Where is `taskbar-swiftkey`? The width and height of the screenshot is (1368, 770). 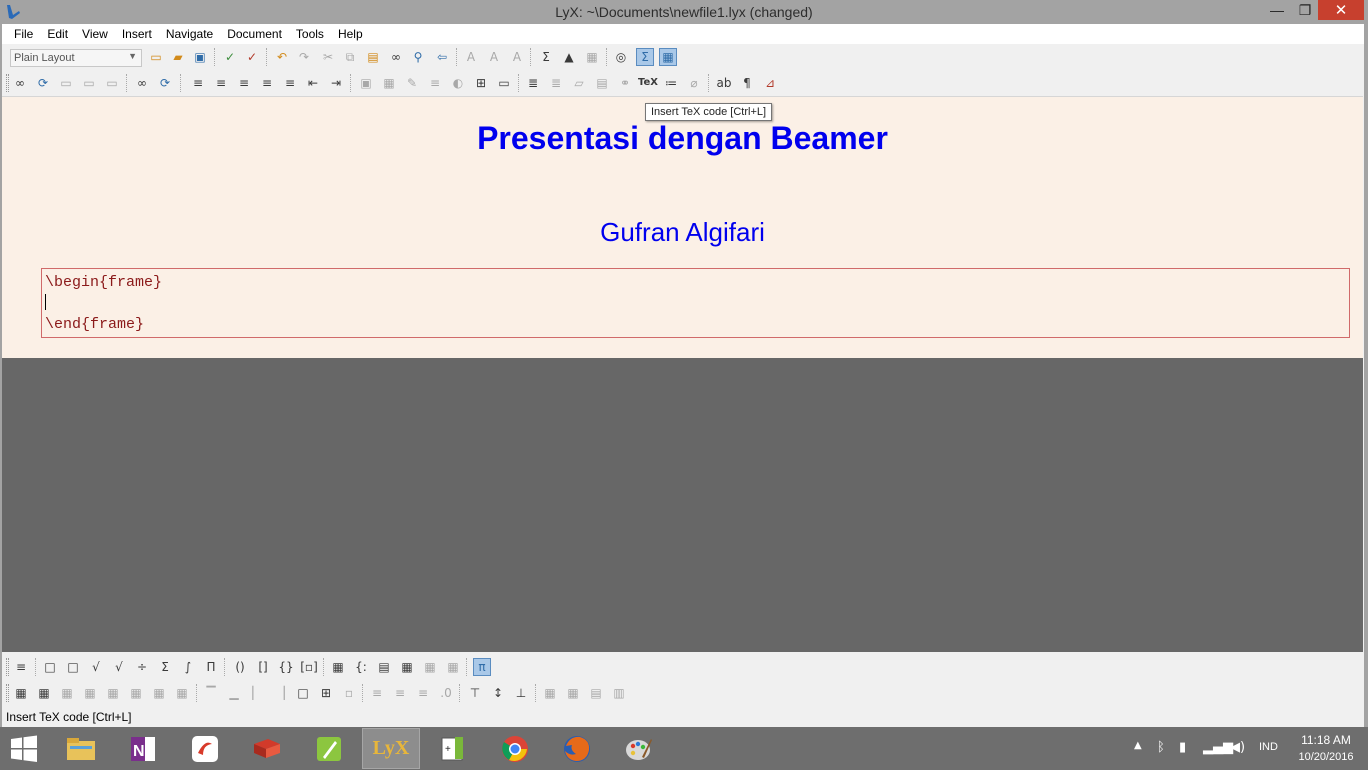
taskbar-swiftkey is located at coordinates (205, 748).